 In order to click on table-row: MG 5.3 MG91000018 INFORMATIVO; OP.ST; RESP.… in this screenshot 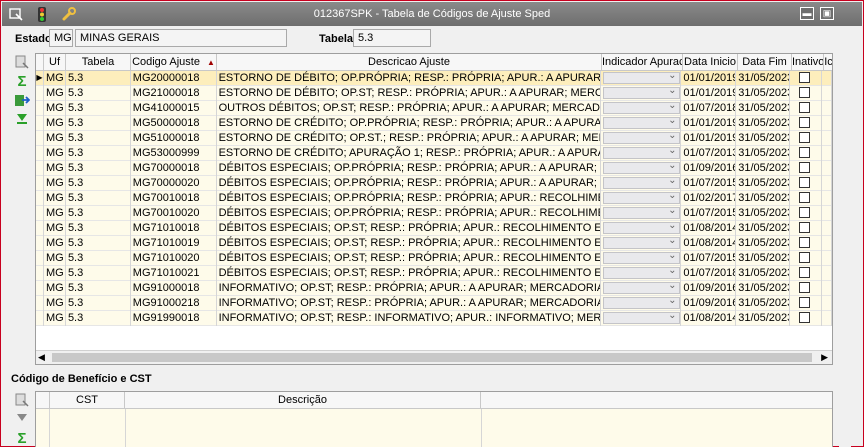, I will do `click(434, 288)`.